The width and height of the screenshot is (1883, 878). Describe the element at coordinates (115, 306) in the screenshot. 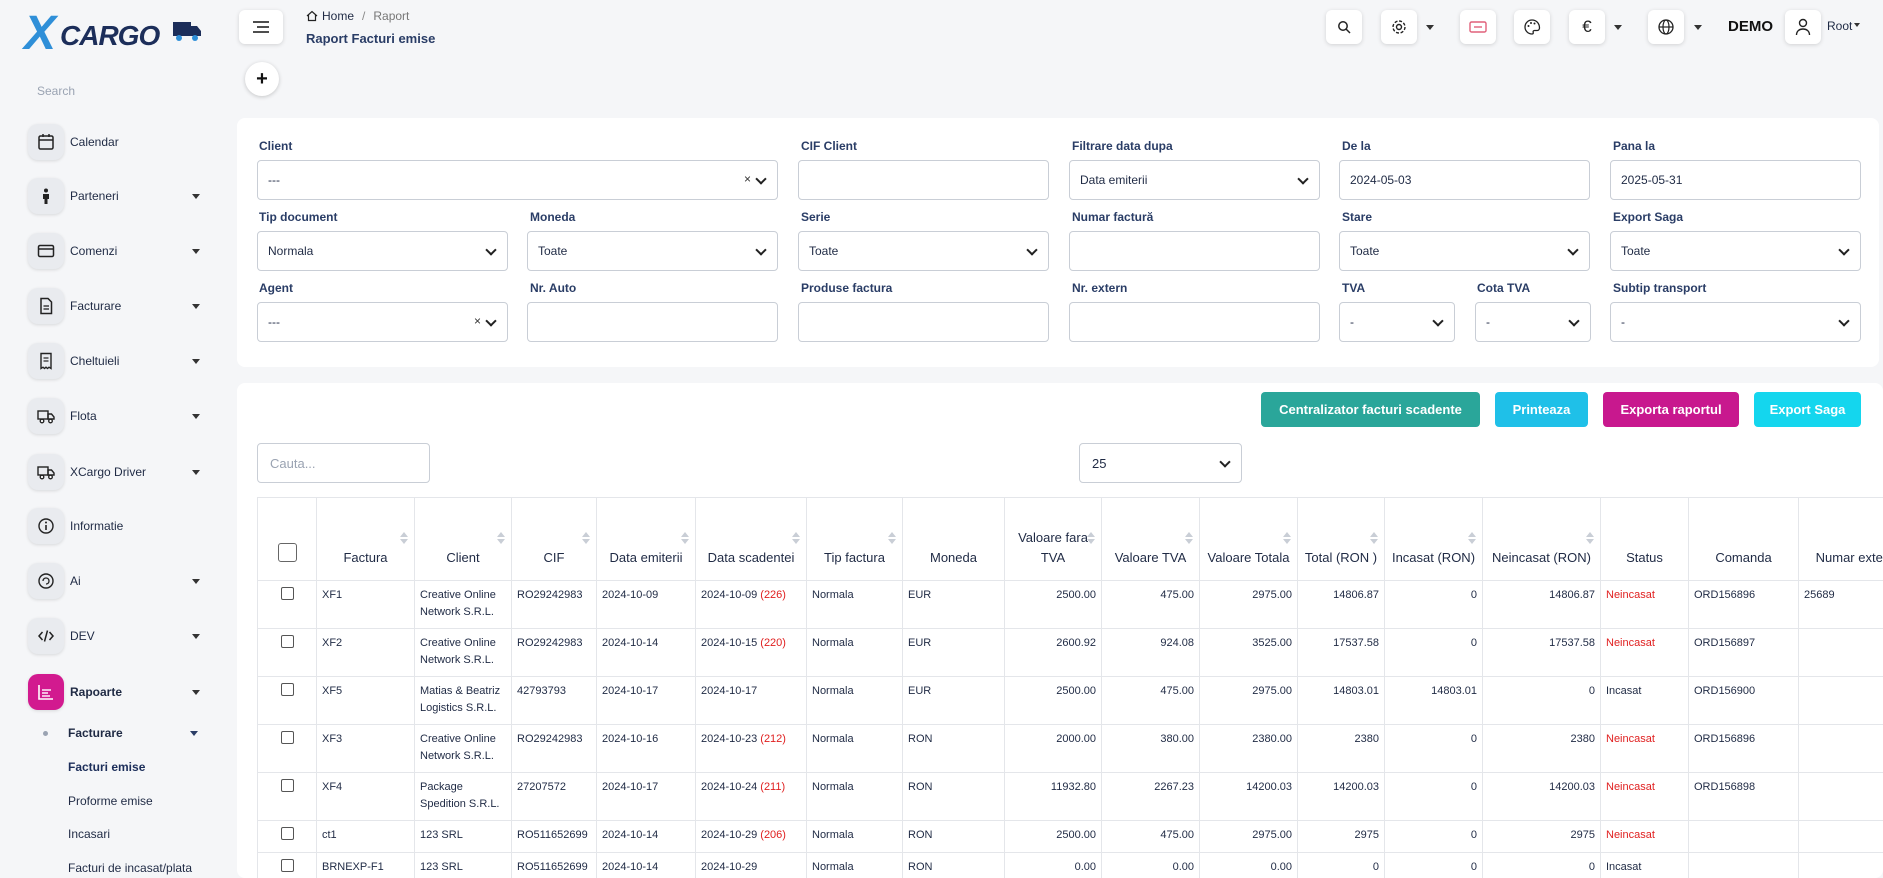

I see `sidebar-item-facturare: Facturare` at that location.